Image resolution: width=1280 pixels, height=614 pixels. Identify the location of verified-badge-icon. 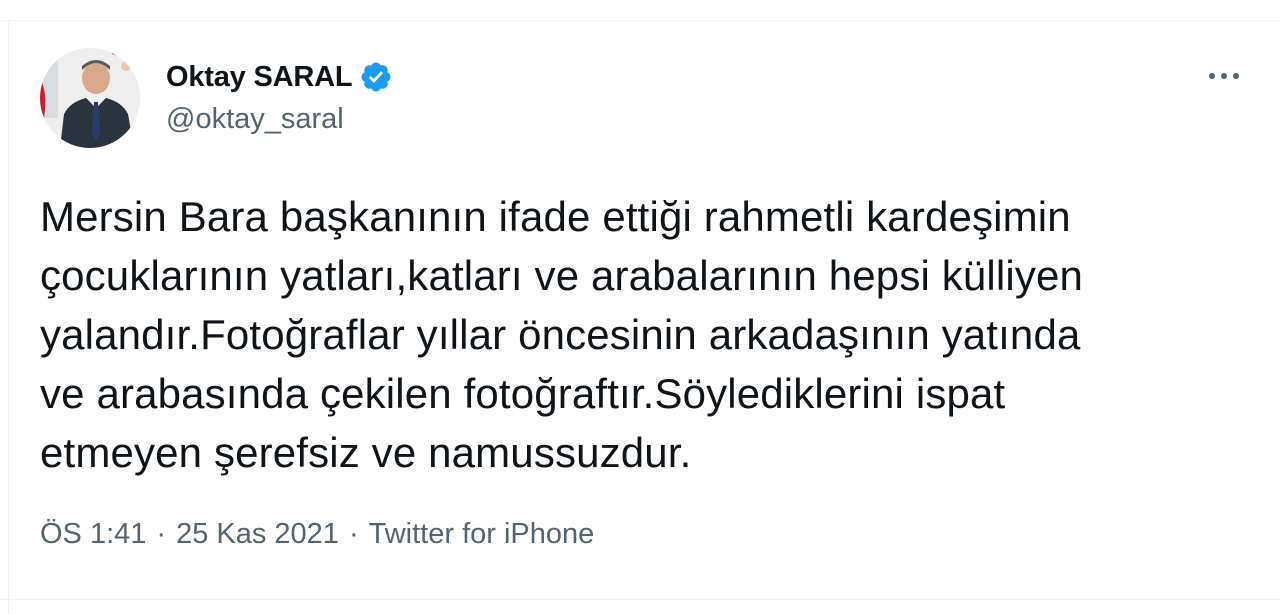
(376, 77).